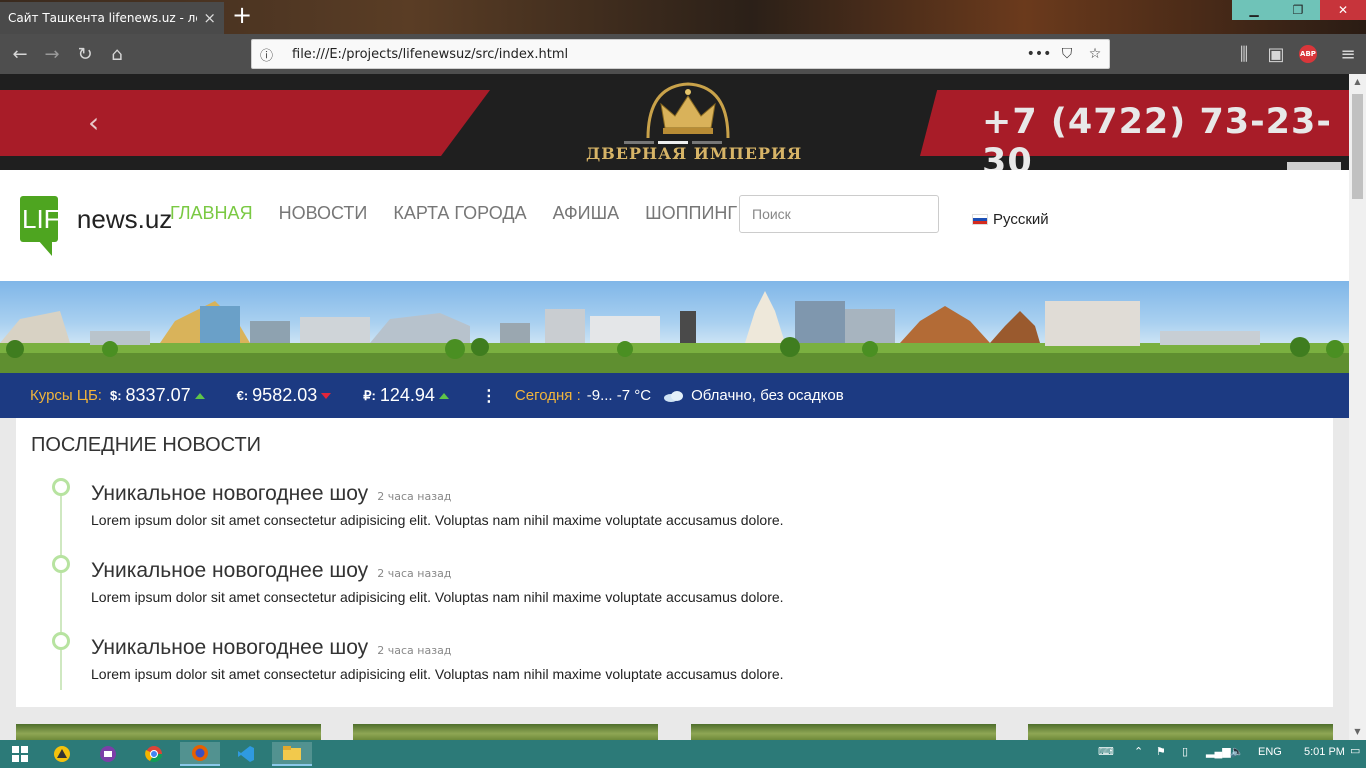  I want to click on close-window-button: ✕, so click(1343, 10).